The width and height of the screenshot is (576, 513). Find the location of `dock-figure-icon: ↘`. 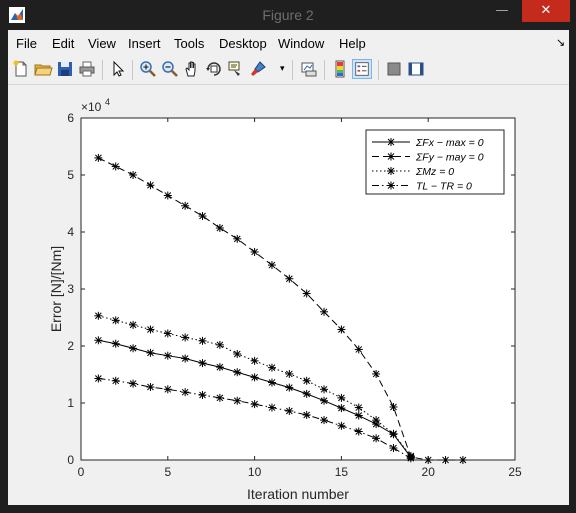

dock-figure-icon: ↘ is located at coordinates (560, 42).